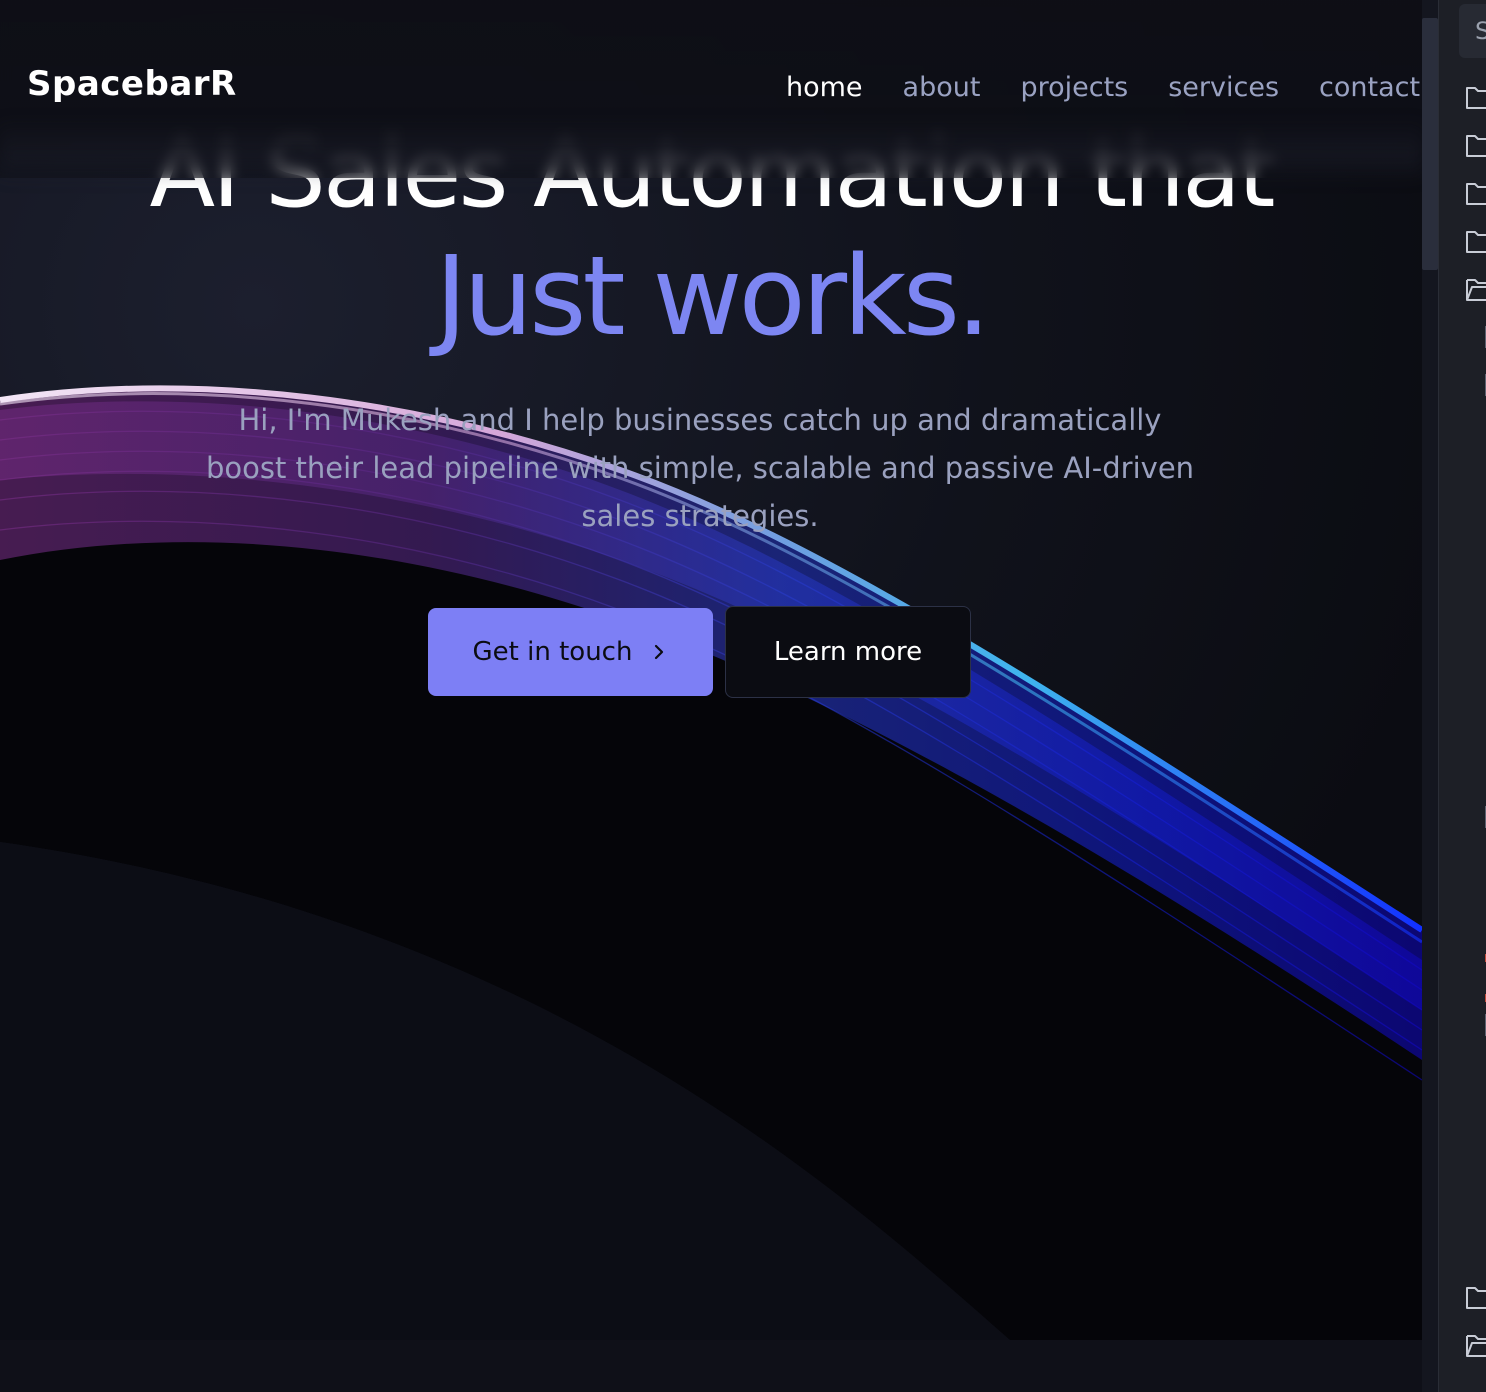  What do you see at coordinates (659, 652) in the screenshot?
I see `chevron-right-icon` at bounding box center [659, 652].